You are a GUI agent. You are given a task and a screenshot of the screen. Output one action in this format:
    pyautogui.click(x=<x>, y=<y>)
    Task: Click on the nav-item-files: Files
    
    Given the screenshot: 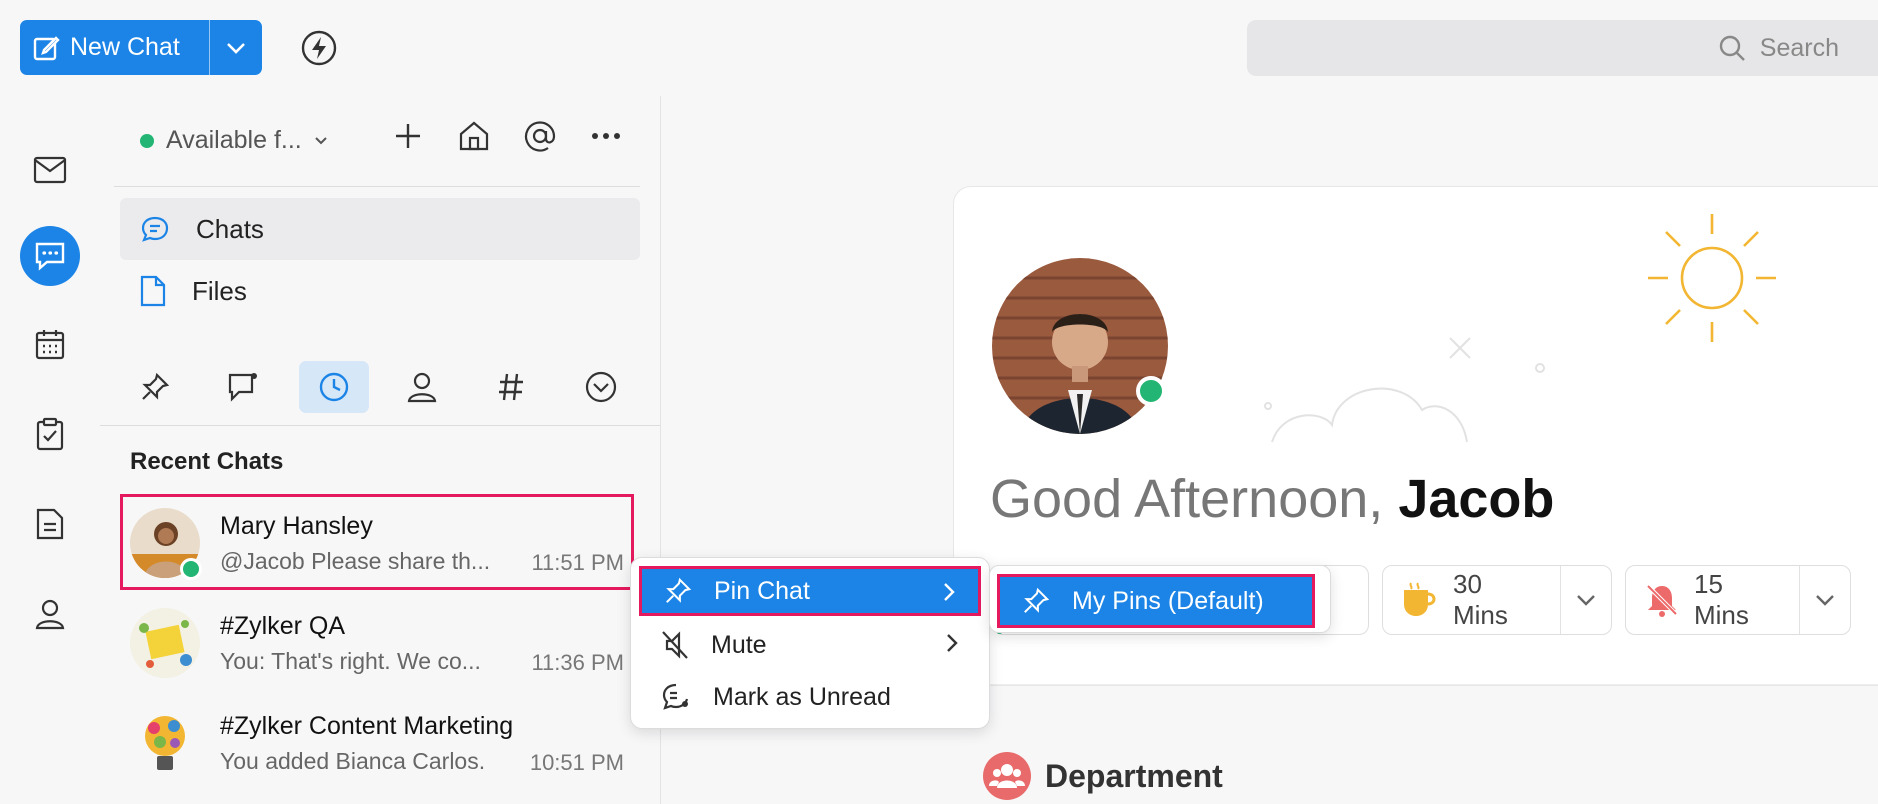 What is the action you would take?
    pyautogui.click(x=380, y=291)
    